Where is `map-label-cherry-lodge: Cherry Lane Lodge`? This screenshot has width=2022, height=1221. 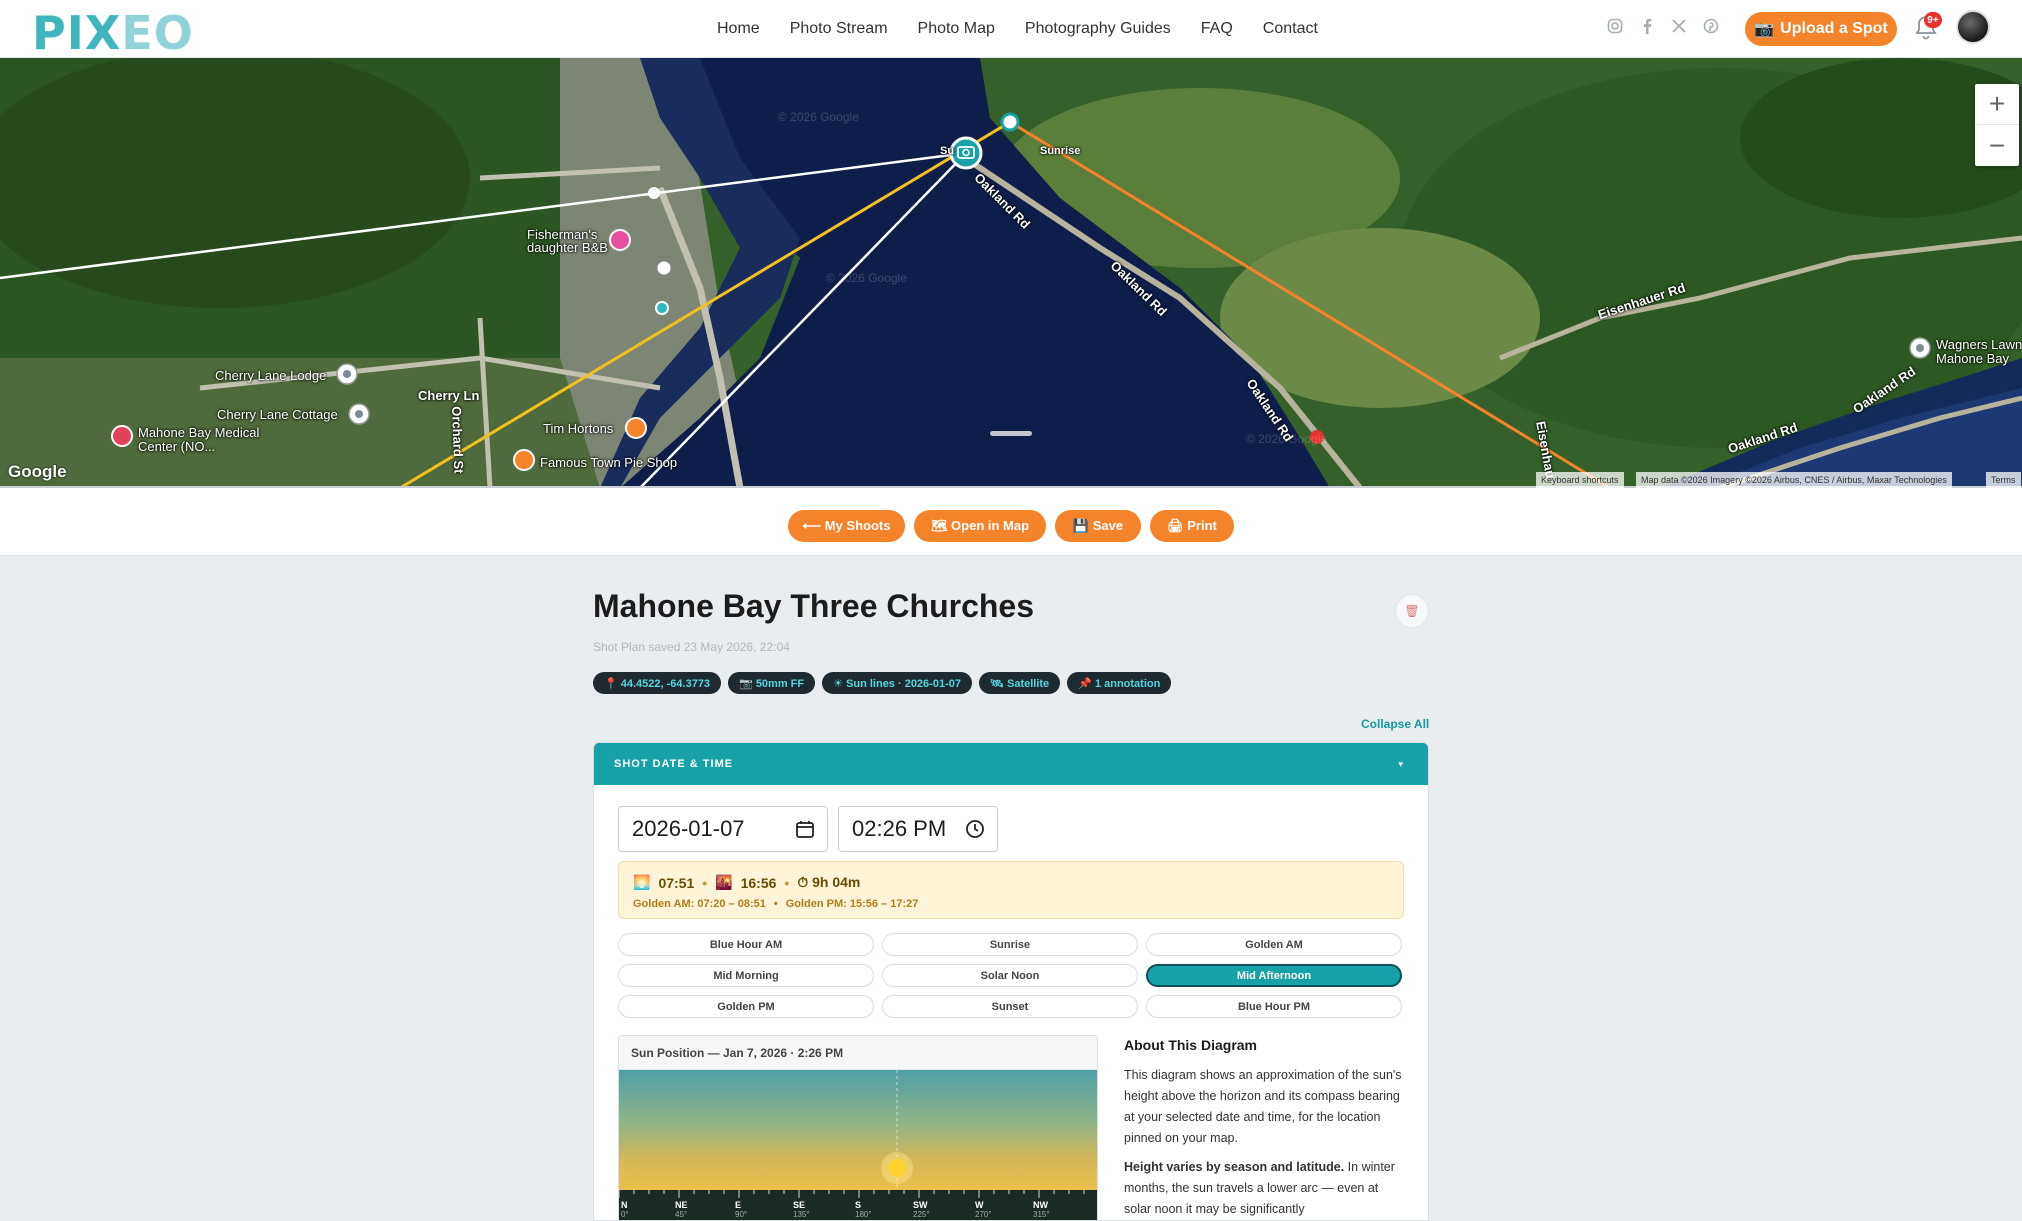
map-label-cherry-lodge: Cherry Lane Lodge is located at coordinates (270, 375).